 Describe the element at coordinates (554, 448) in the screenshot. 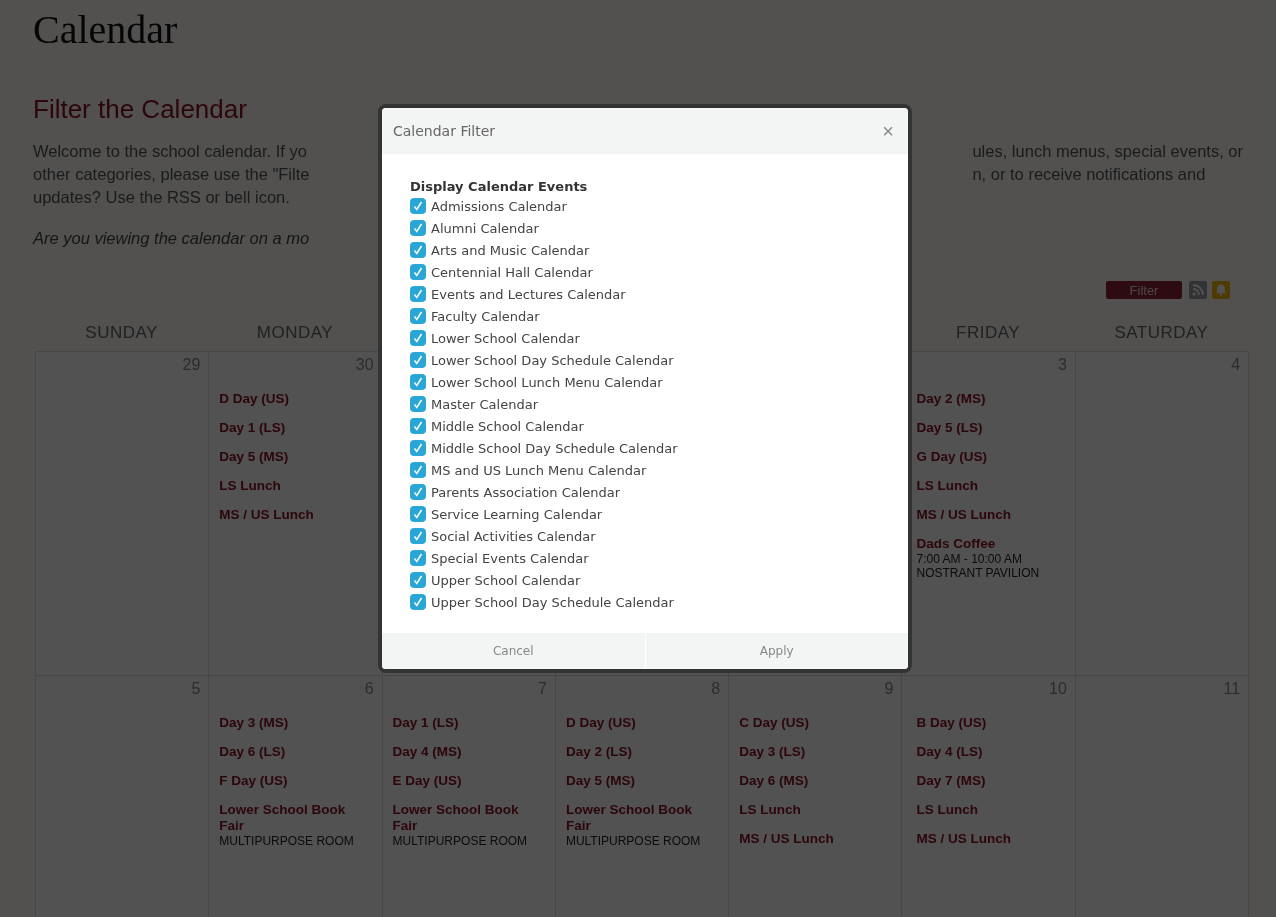

I see `option-label: Middle School Day Schedule Calendar` at that location.